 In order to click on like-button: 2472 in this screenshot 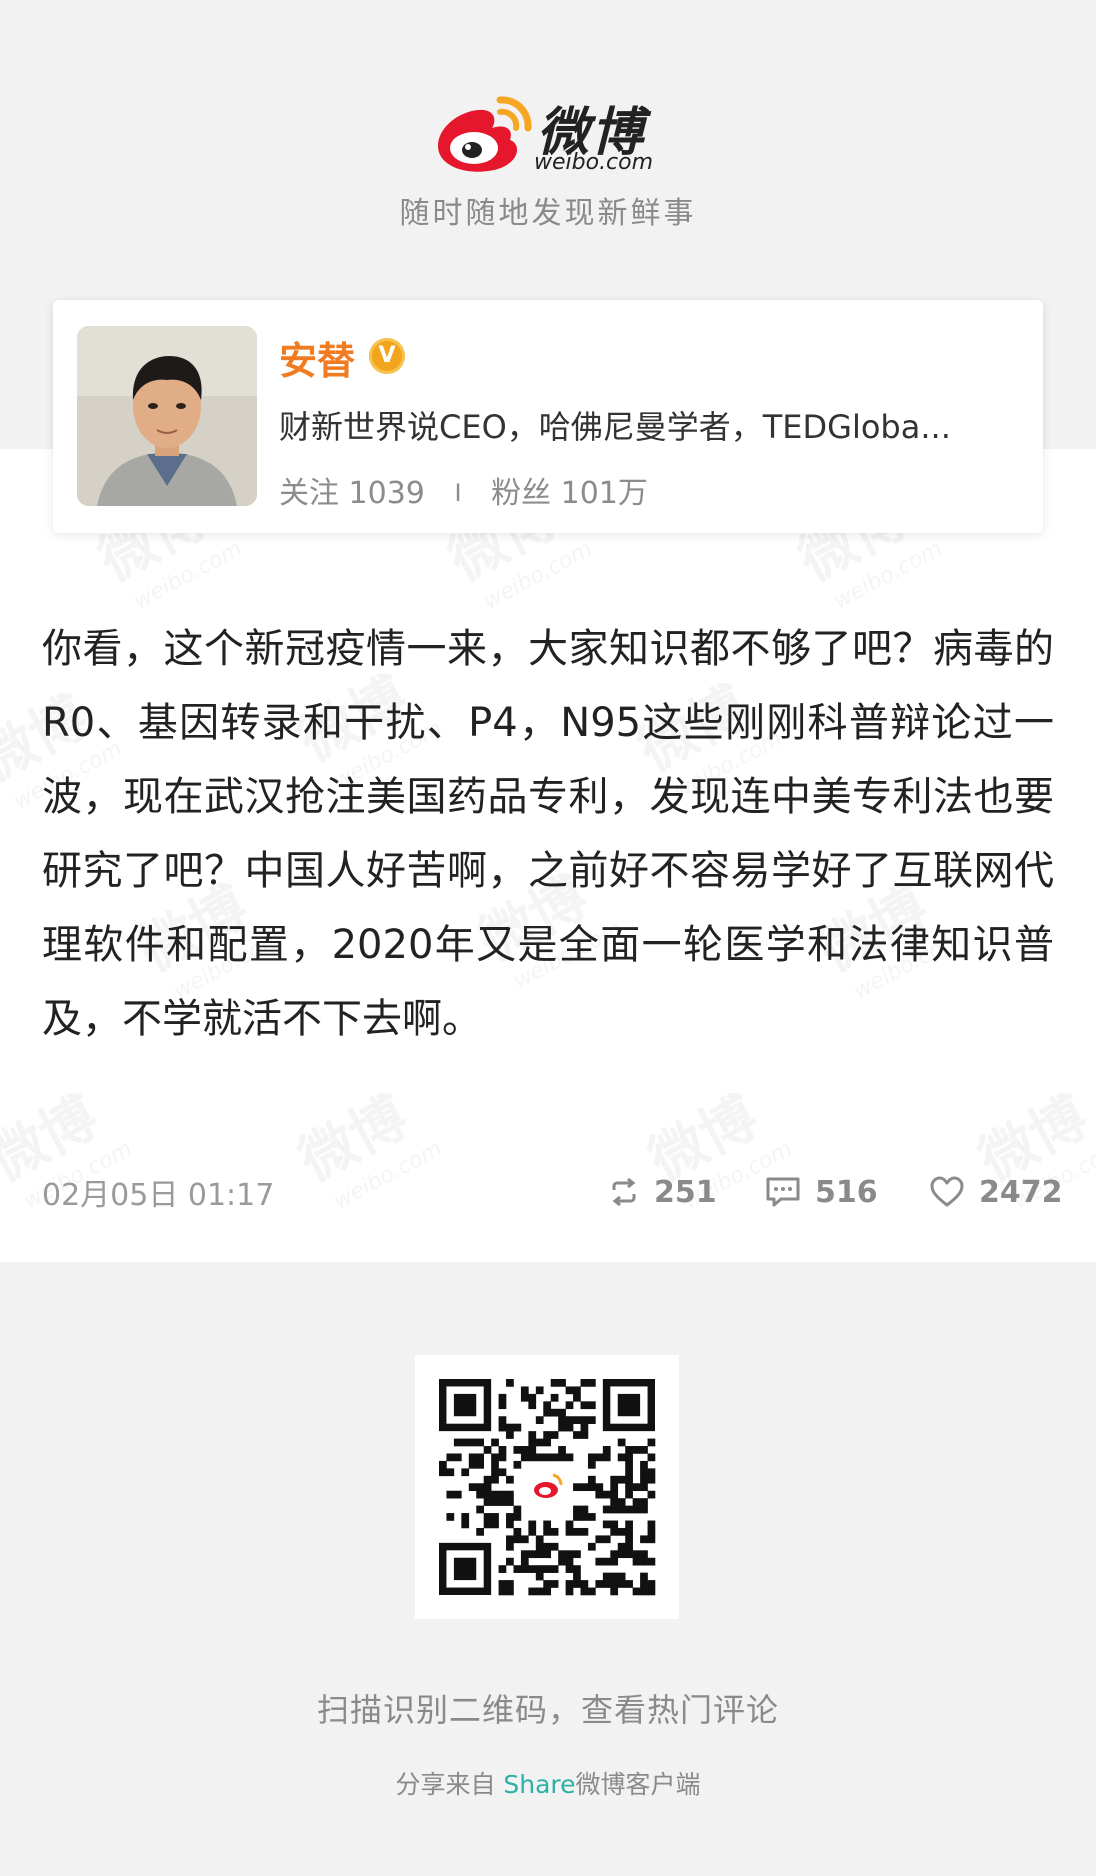, I will do `click(996, 1192)`.